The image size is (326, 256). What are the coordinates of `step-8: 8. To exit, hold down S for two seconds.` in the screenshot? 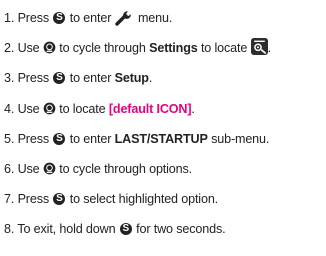 It's located at (165, 229).